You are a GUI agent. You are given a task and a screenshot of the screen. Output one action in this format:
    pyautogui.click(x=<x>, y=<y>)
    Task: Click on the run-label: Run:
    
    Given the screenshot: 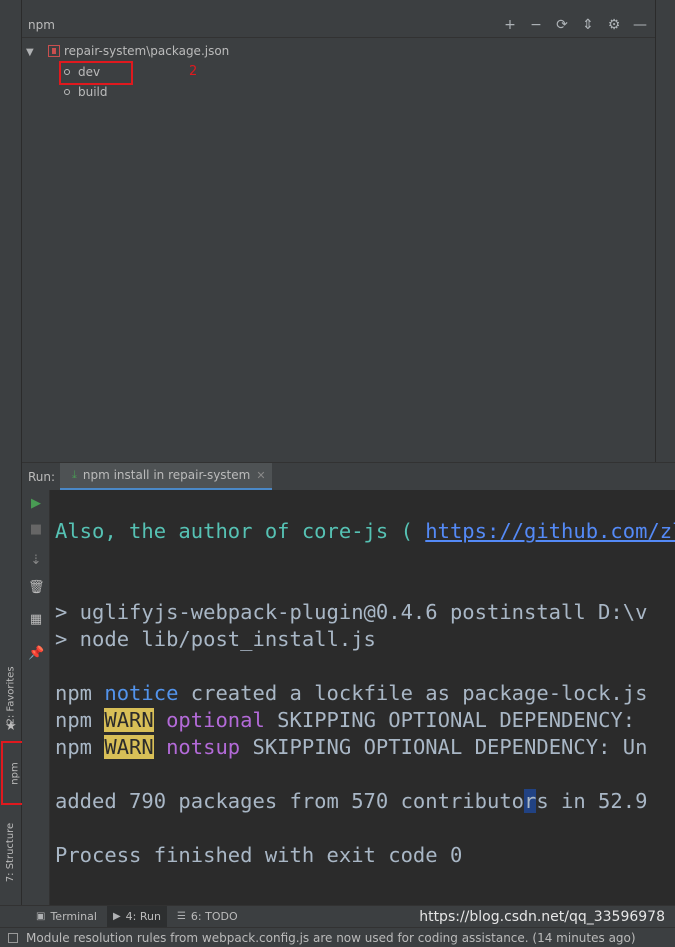 What is the action you would take?
    pyautogui.click(x=42, y=476)
    